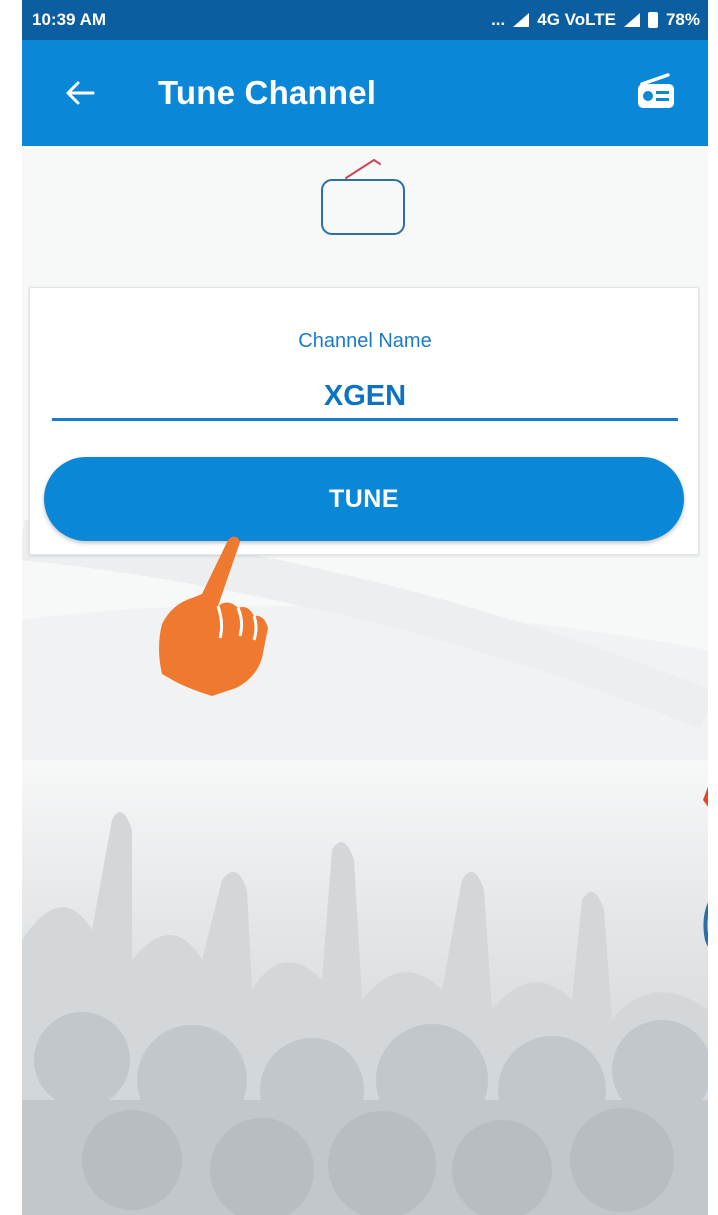 The height and width of the screenshot is (1215, 718). Describe the element at coordinates (267, 92) in the screenshot. I see `page-title: Tune Channel` at that location.